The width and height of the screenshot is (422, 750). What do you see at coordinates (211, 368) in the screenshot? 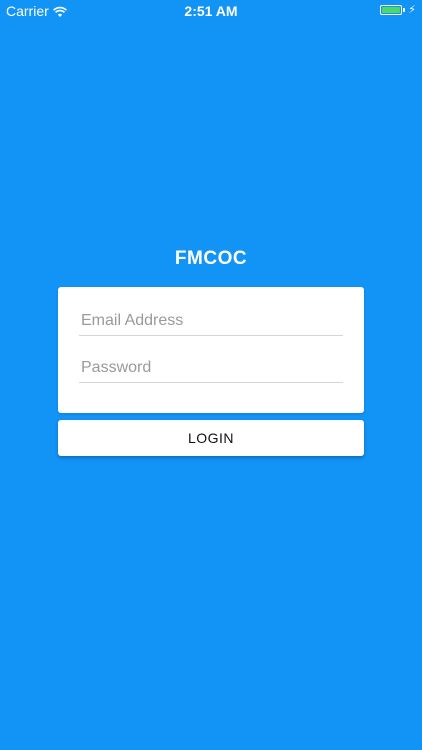
I see `password-field` at bounding box center [211, 368].